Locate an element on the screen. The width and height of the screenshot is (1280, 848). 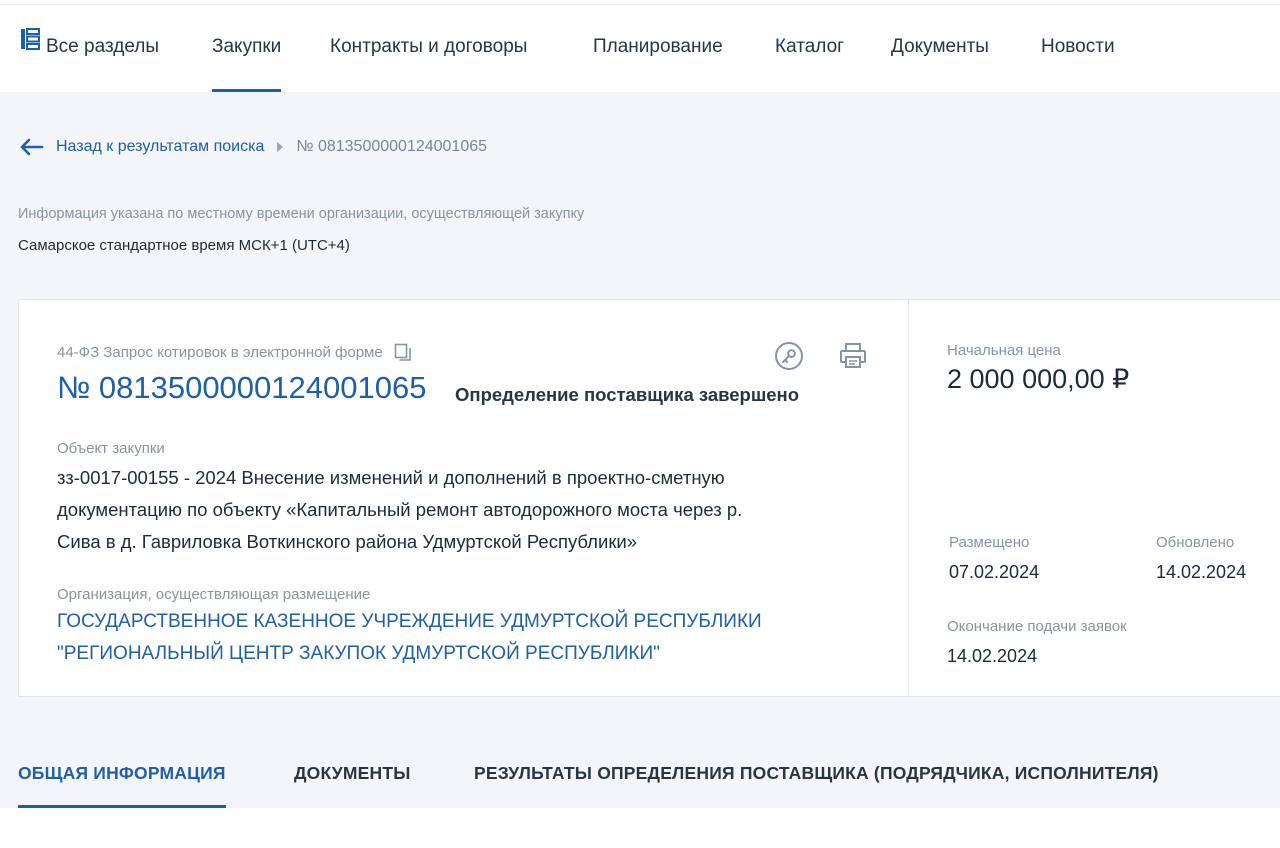
chevron-right-icon is located at coordinates (280, 147).